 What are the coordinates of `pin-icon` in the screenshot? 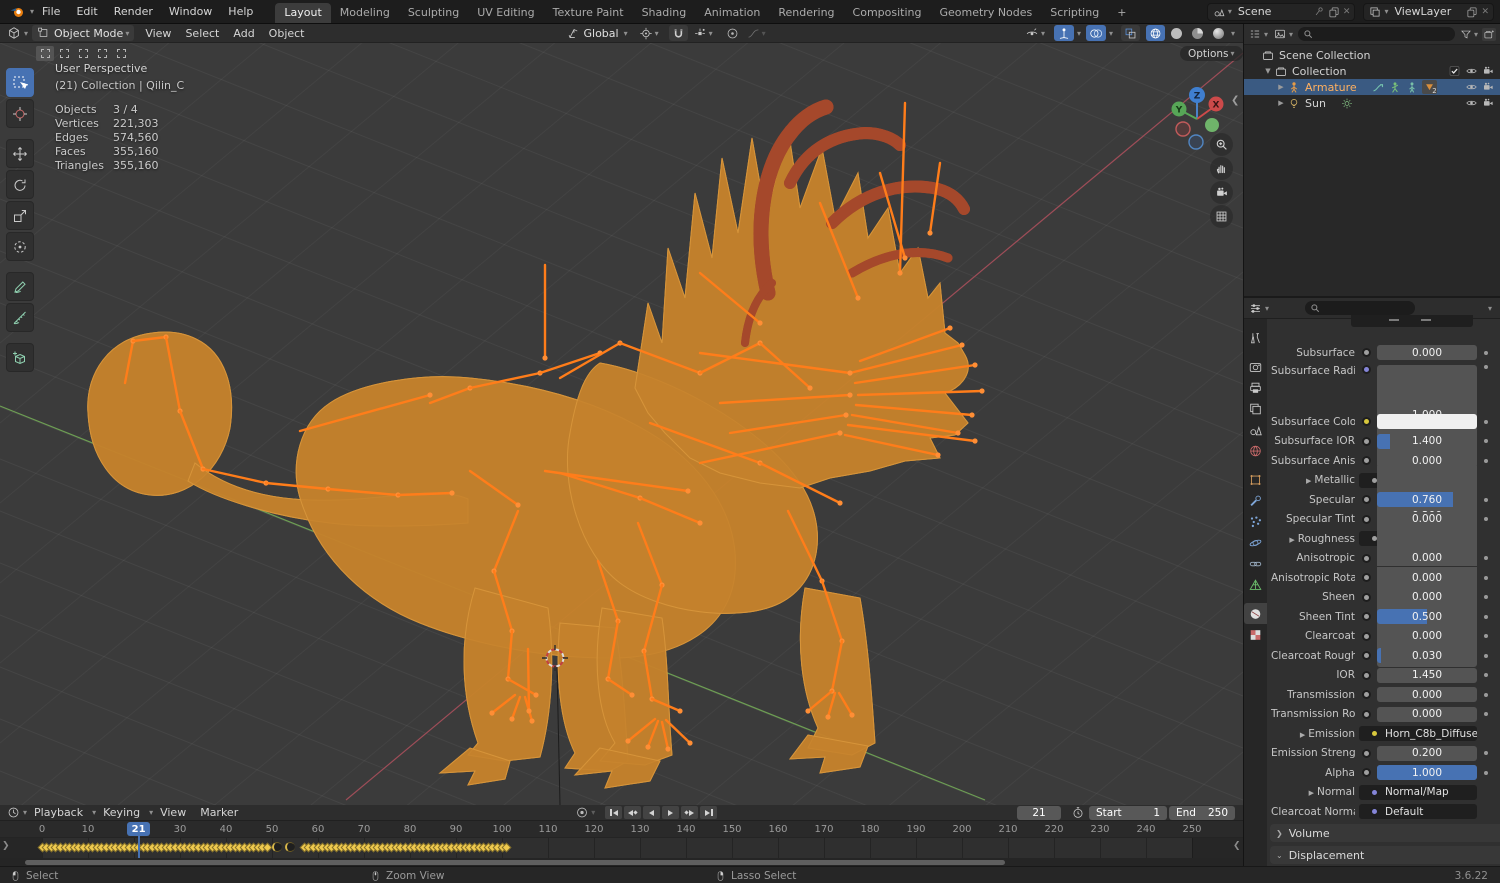 It's located at (1319, 11).